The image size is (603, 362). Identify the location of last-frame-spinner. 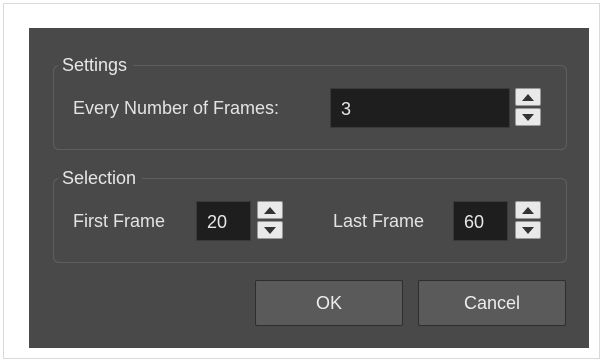
(528, 221).